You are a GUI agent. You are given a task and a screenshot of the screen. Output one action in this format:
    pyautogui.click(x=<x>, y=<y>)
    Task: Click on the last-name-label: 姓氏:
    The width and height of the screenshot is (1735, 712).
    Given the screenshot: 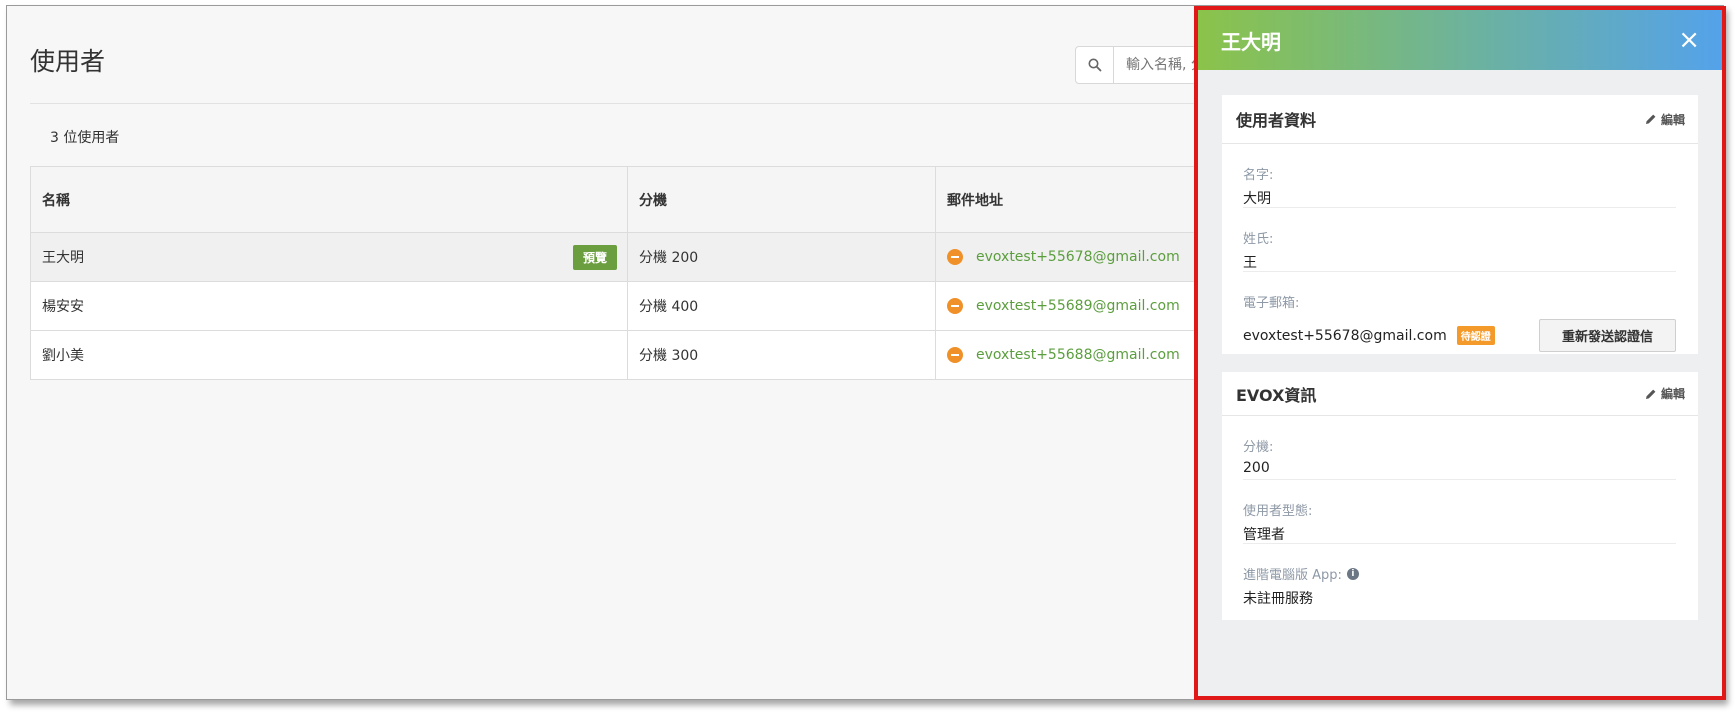 What is the action you would take?
    pyautogui.click(x=1258, y=239)
    